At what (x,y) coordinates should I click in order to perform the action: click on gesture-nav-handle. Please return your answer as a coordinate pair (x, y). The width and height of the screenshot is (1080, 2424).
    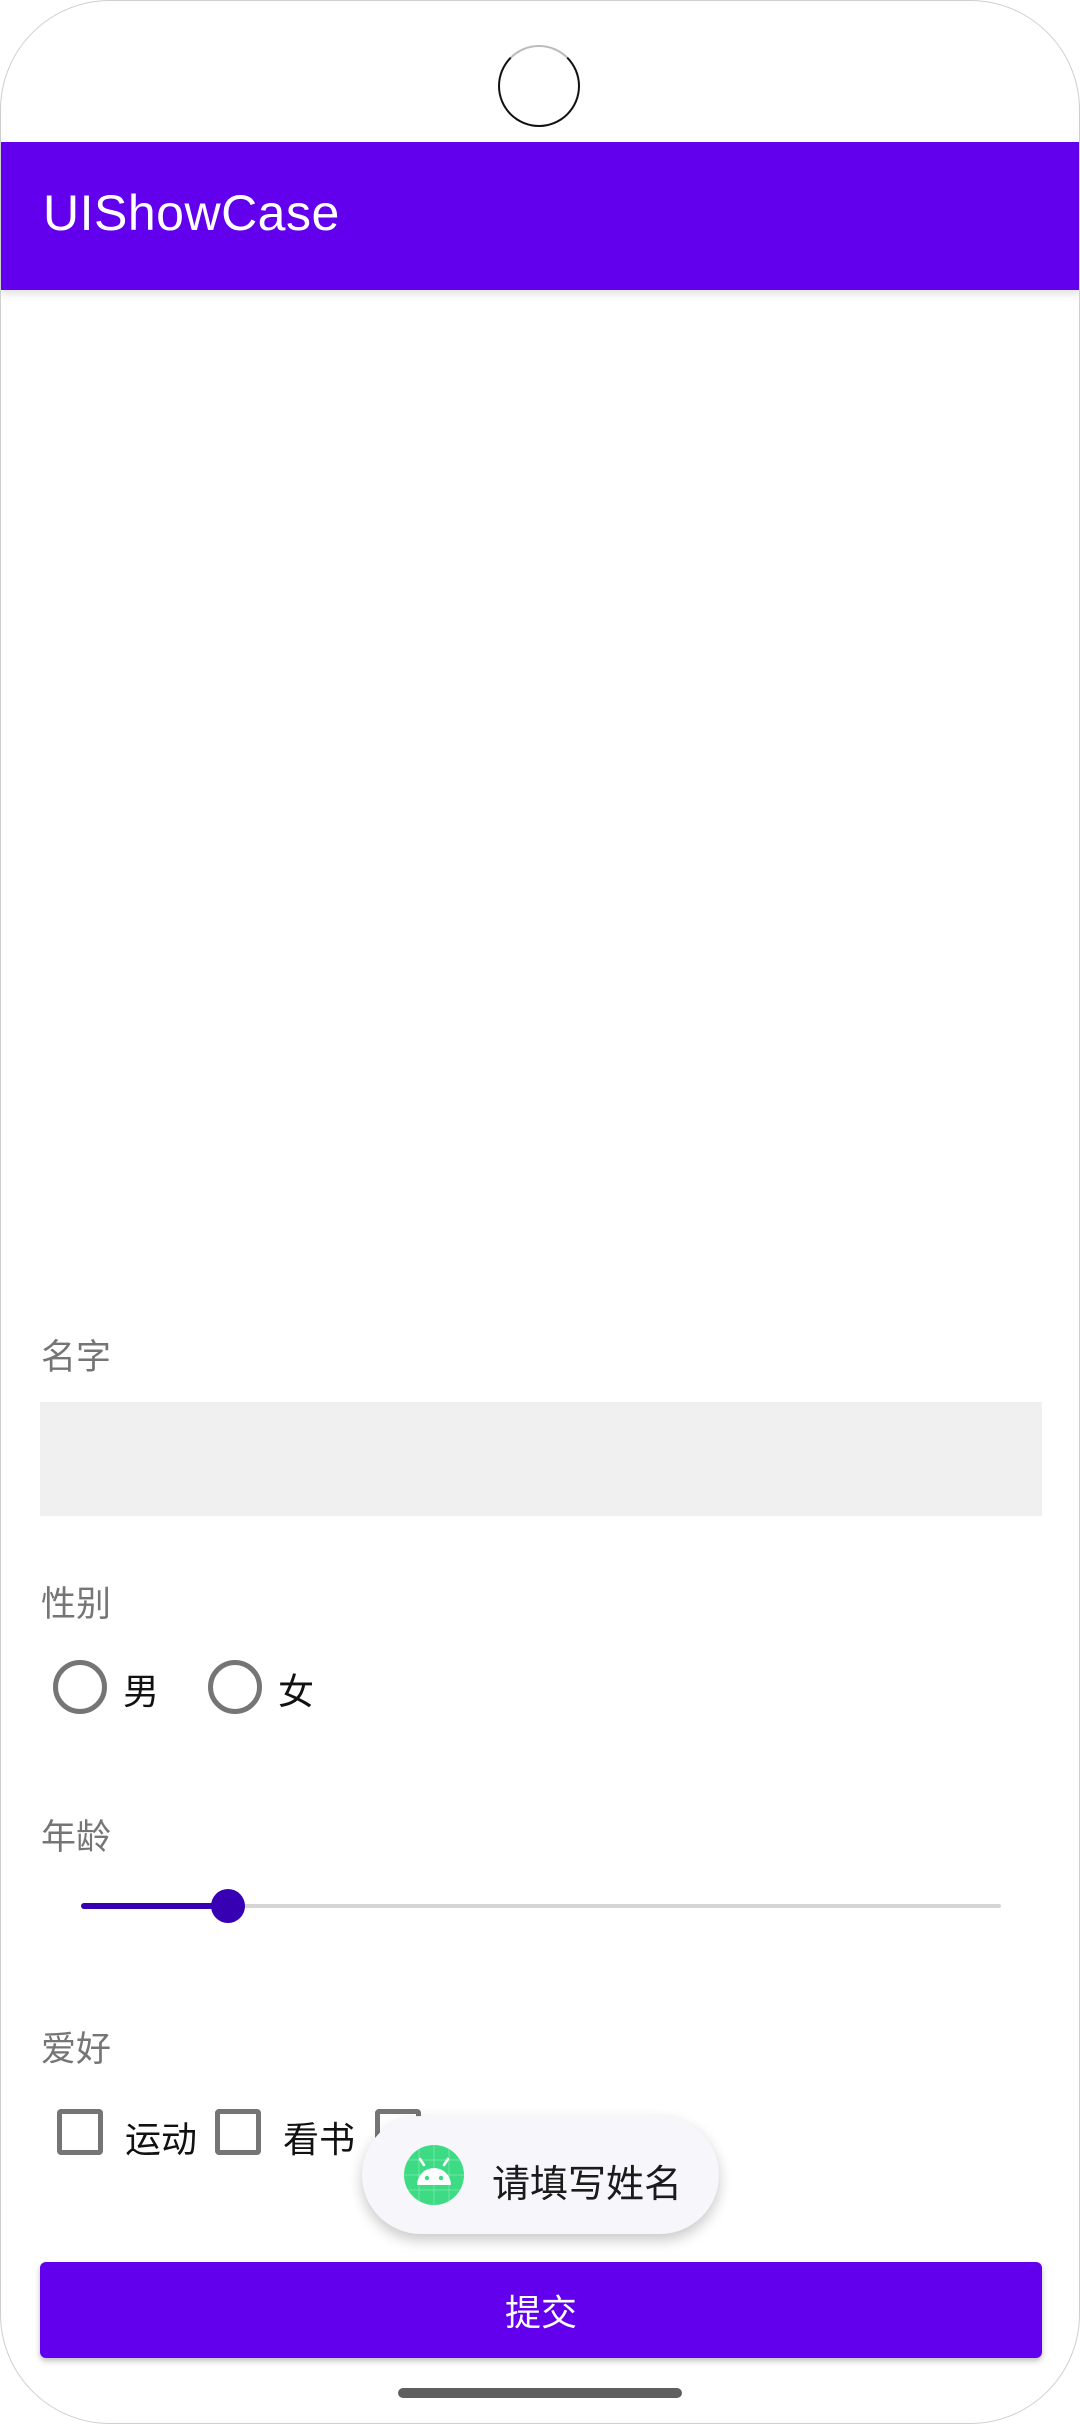
    Looking at the image, I should click on (540, 2393).